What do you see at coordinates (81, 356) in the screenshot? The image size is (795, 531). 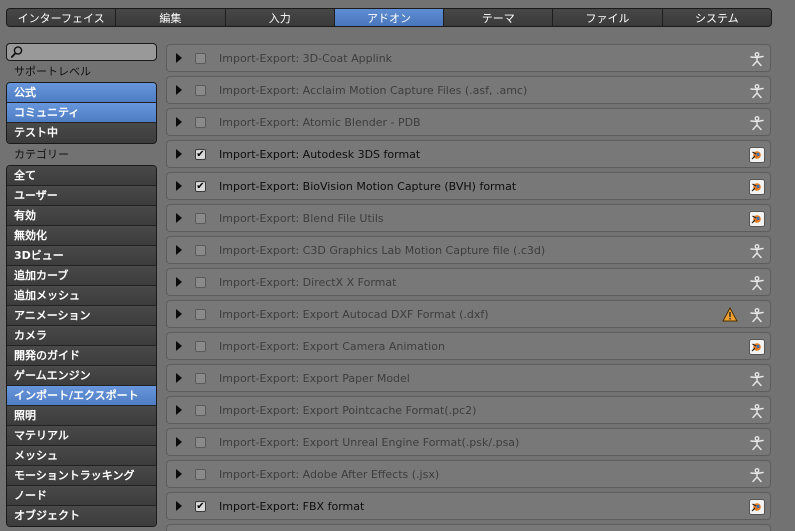 I see `category-item-9: 開発のガイド` at bounding box center [81, 356].